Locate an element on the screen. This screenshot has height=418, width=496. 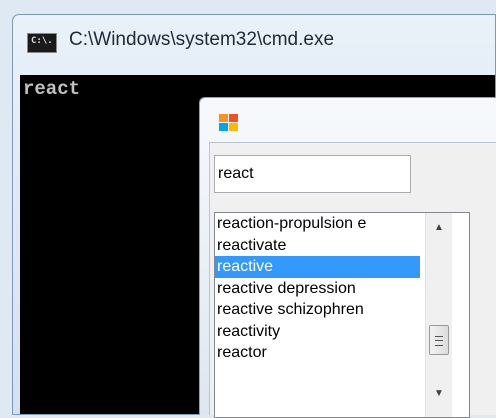
cmd-titlebar: C:\. C:\Windows\system32\cmd.exe is located at coordinates (254, 43).